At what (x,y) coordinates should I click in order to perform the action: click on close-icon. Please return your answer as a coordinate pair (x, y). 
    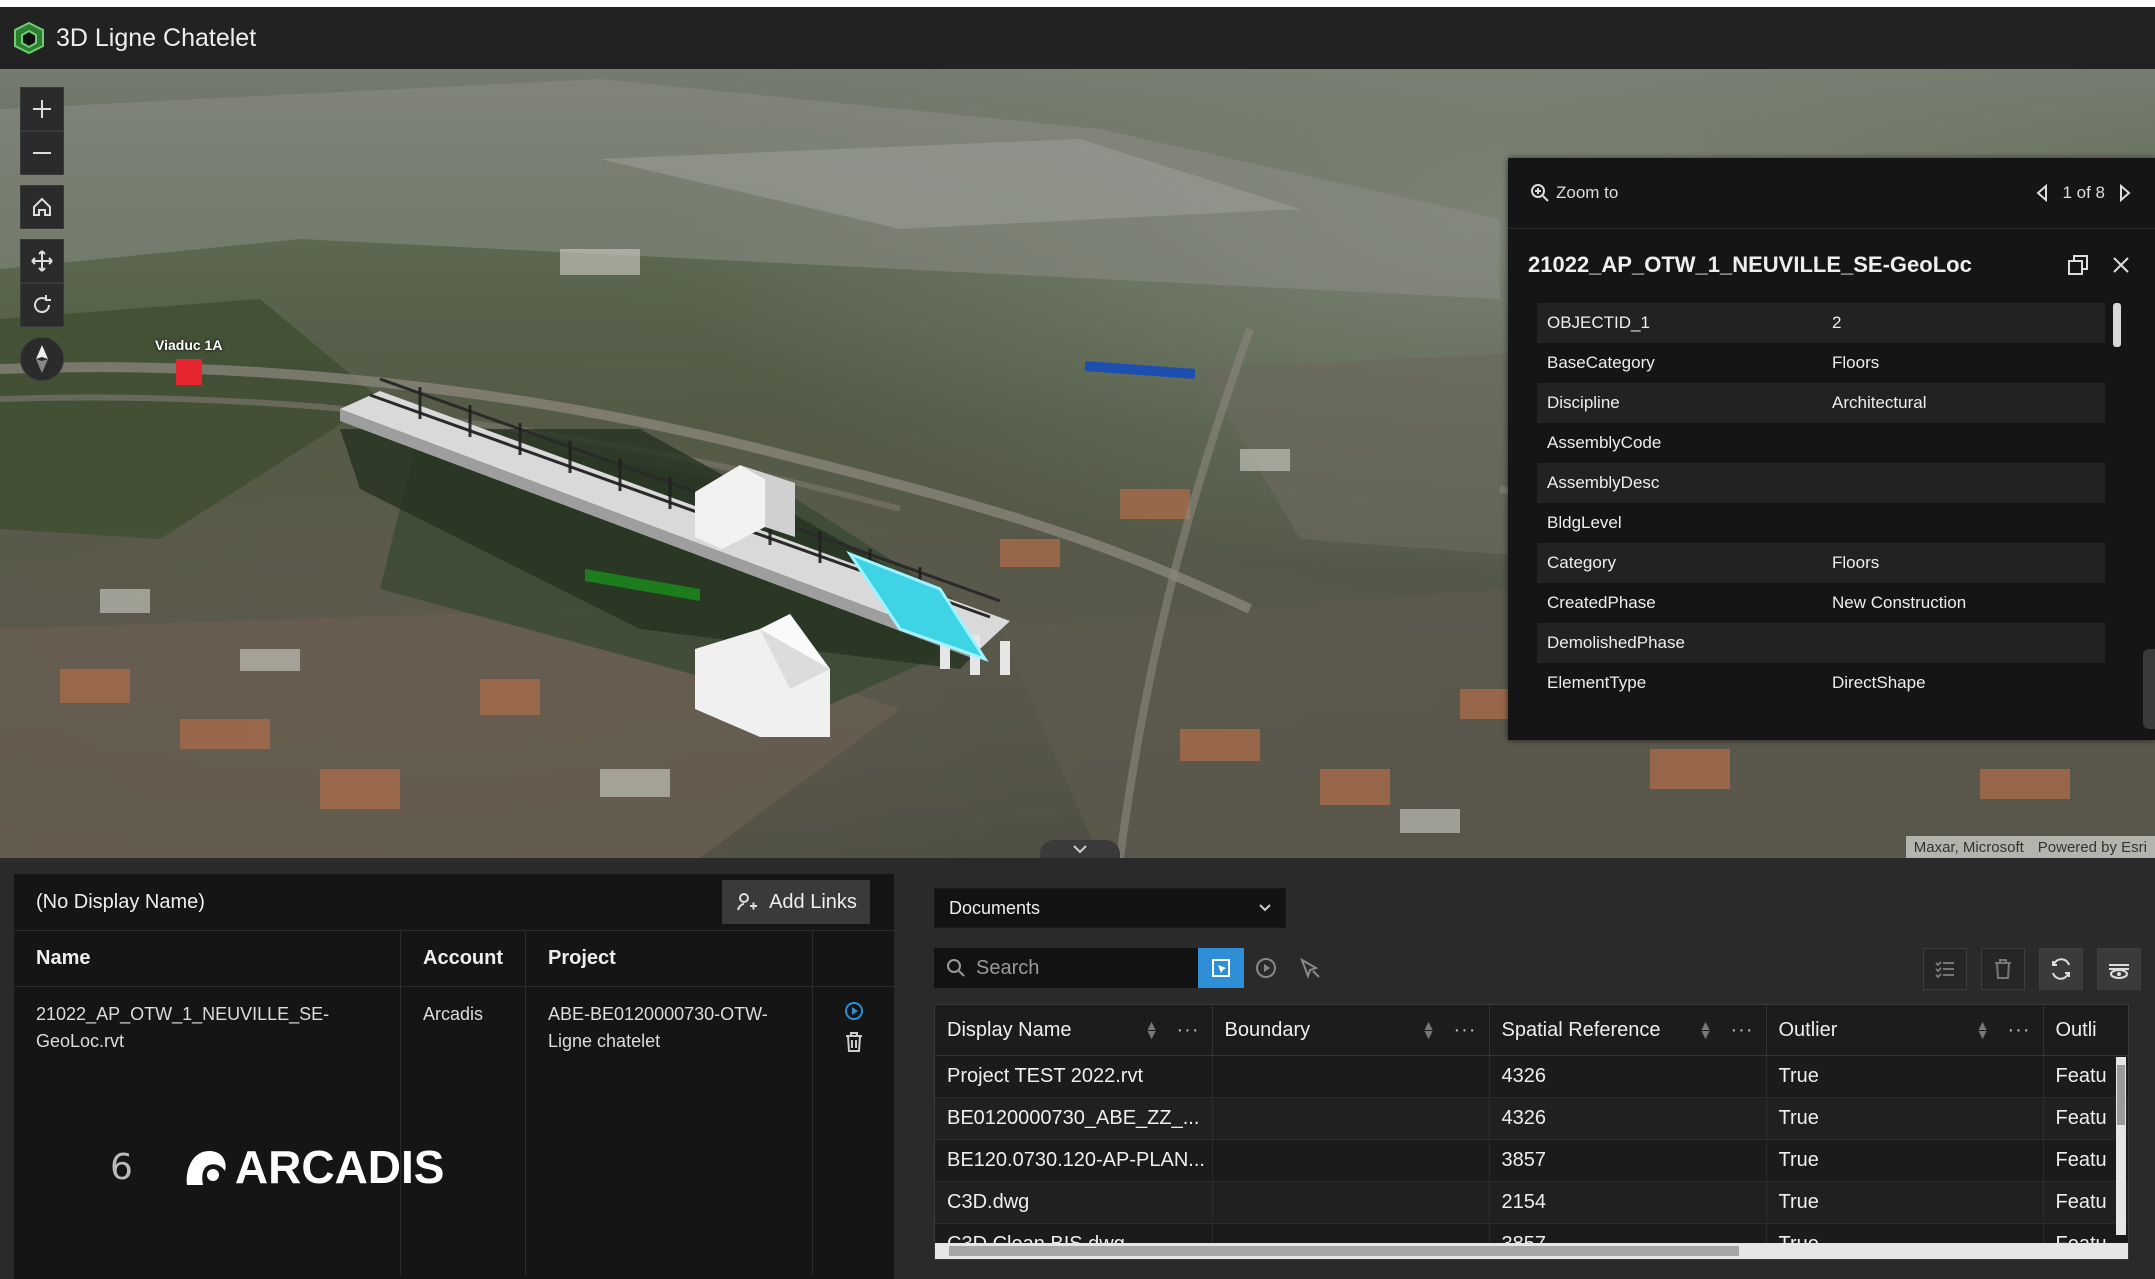
    Looking at the image, I should click on (2121, 265).